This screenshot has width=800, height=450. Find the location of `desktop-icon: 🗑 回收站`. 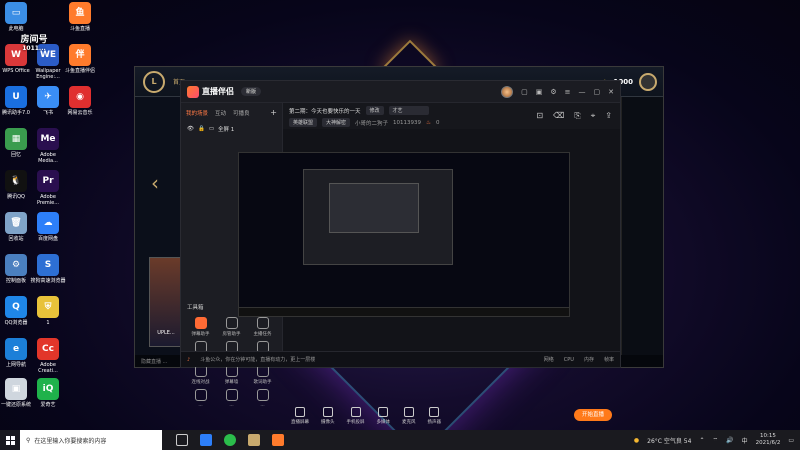

desktop-icon: 🗑 回收站 is located at coordinates (17, 227).